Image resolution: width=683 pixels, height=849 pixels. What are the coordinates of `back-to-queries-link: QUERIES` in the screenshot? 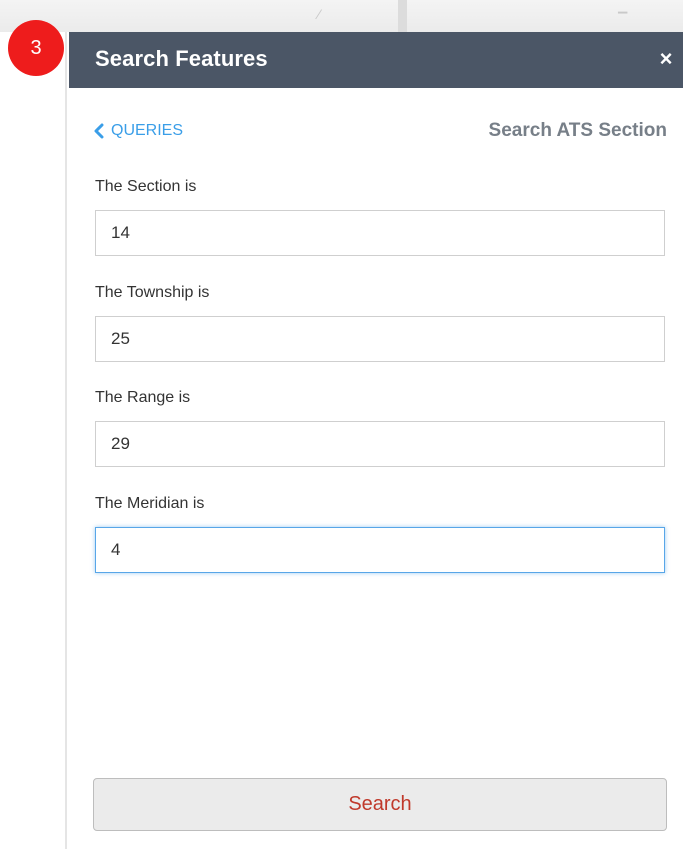 It's located at (138, 131).